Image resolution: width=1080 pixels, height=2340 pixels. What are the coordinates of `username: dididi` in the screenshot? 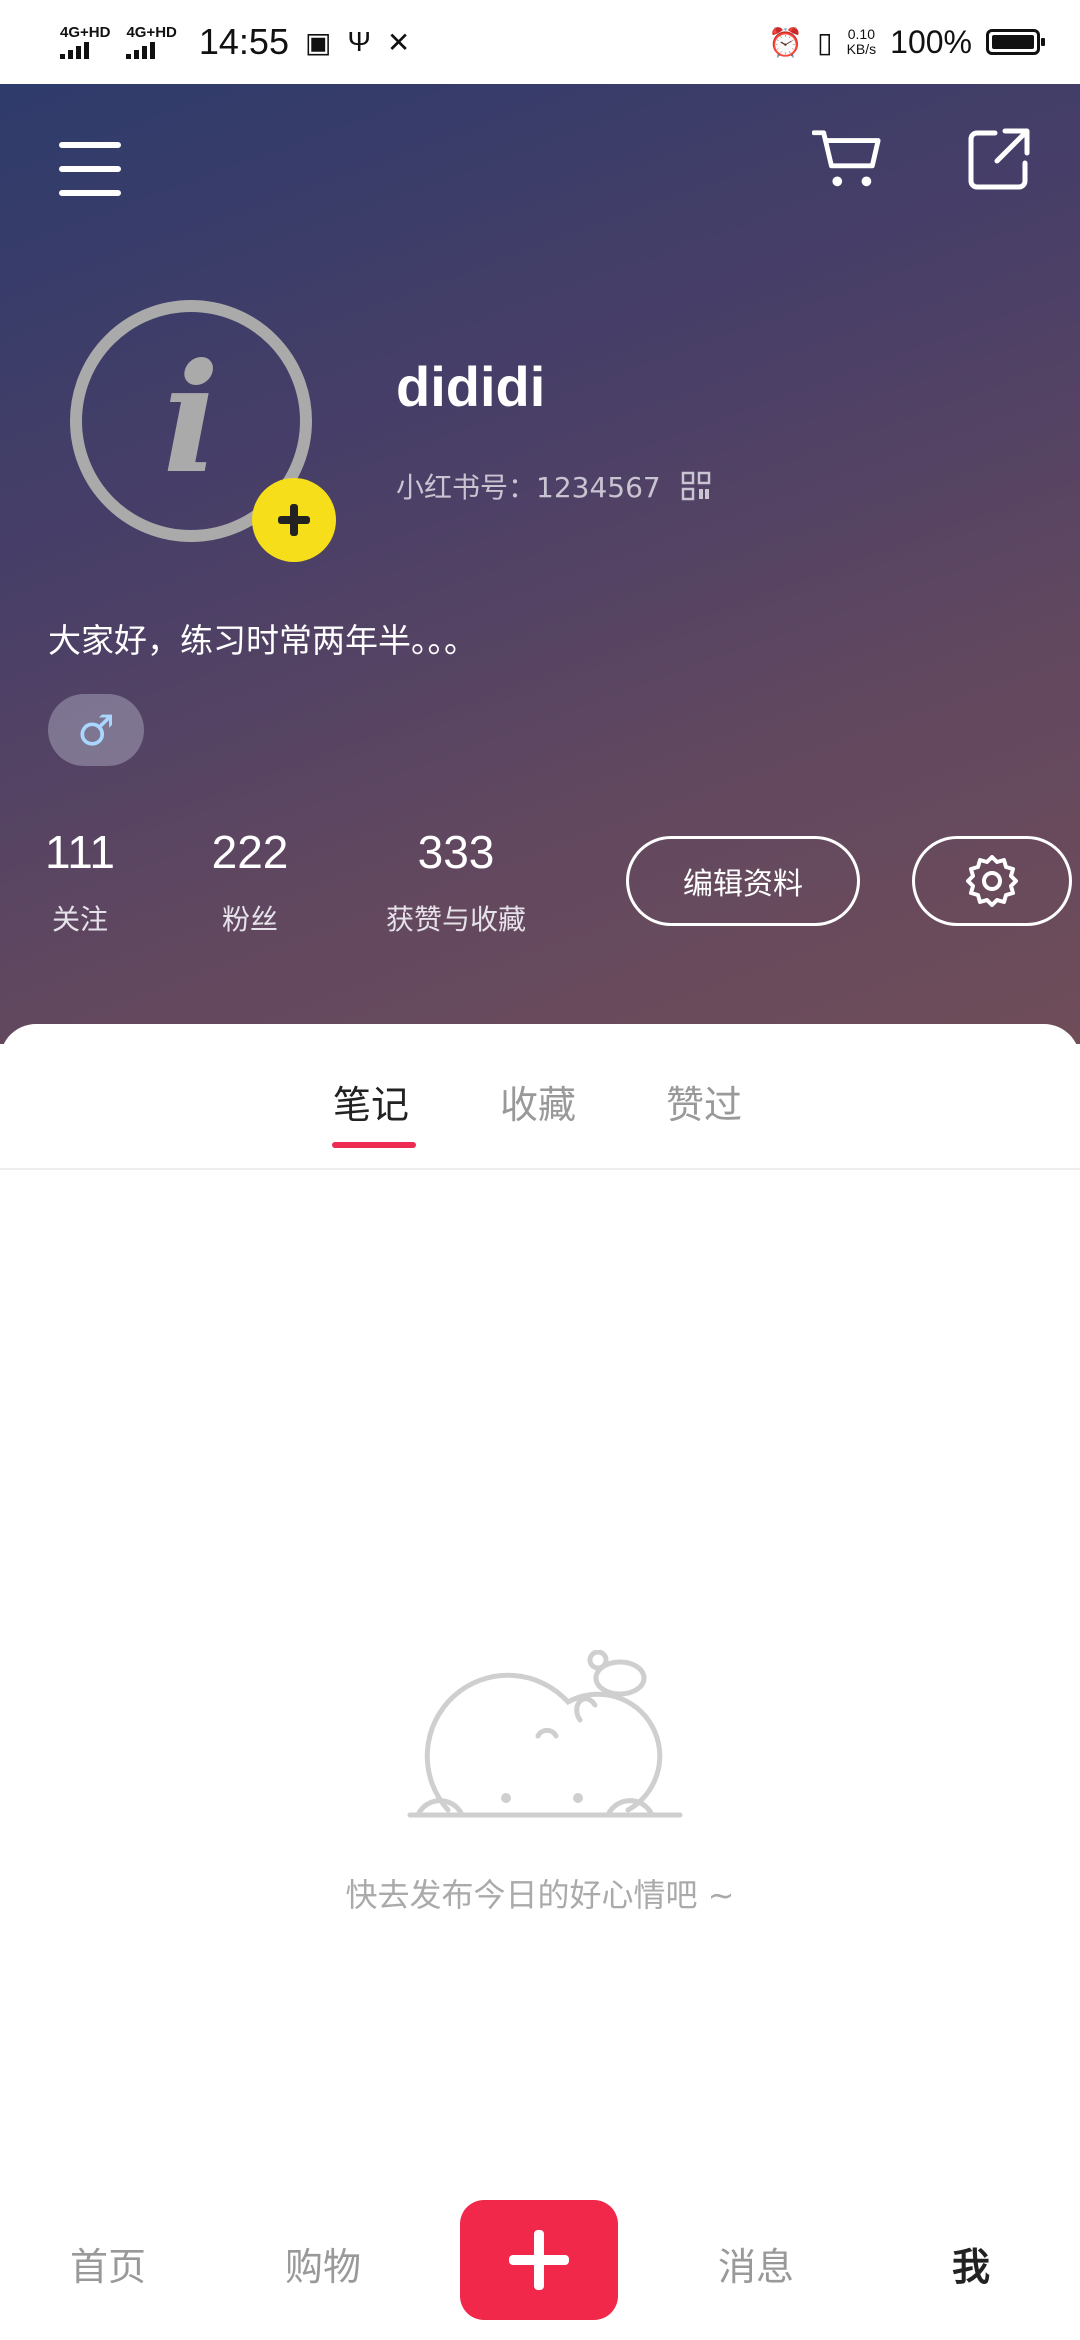 It's located at (471, 386).